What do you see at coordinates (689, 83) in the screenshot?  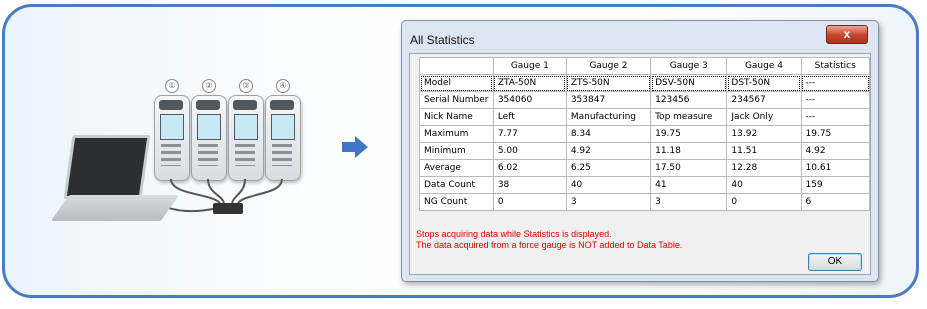 I see `table-cell: DSV-50N` at bounding box center [689, 83].